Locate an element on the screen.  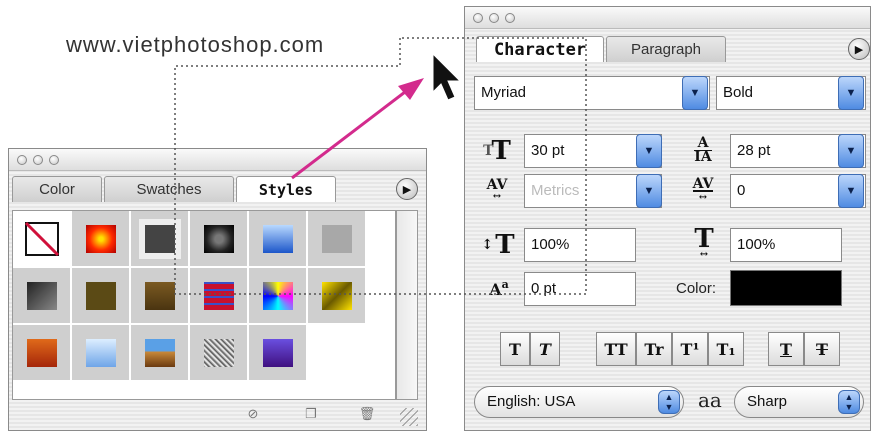
font-size-dropdown-button: ▼ is located at coordinates (649, 151).